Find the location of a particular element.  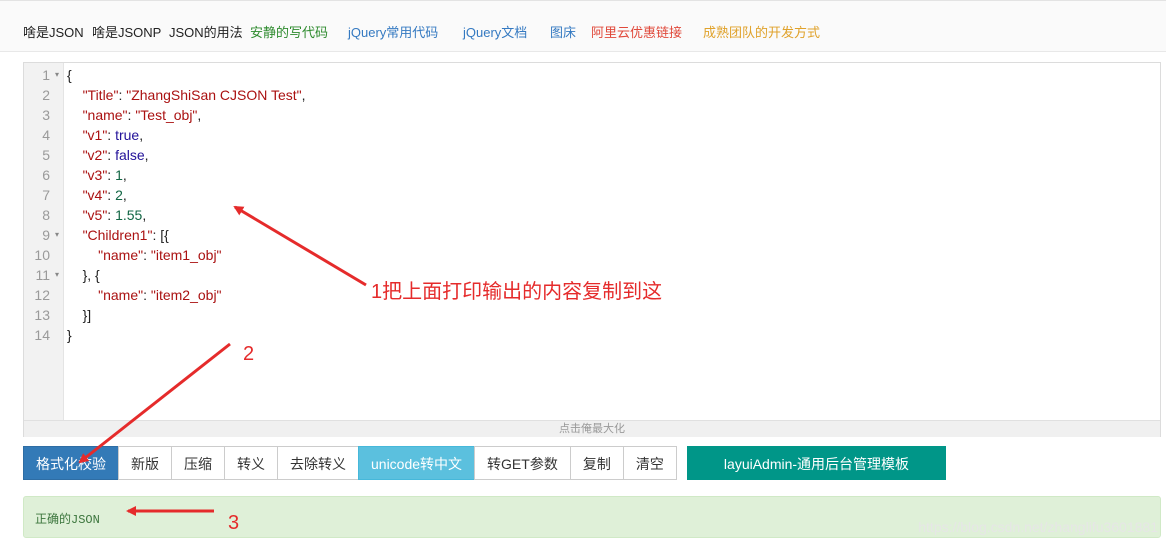

annotation-arrows is located at coordinates (222, 360).